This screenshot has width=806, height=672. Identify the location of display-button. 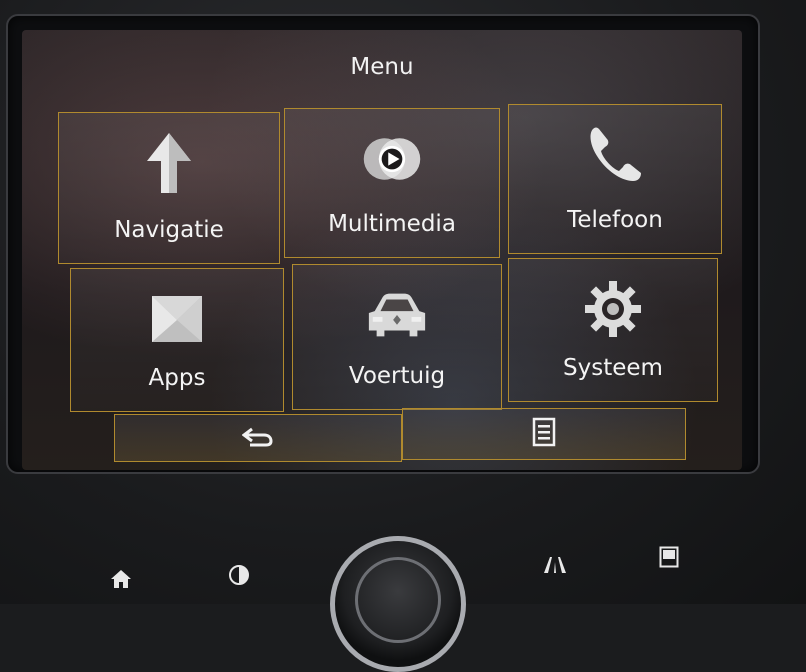
(669, 557).